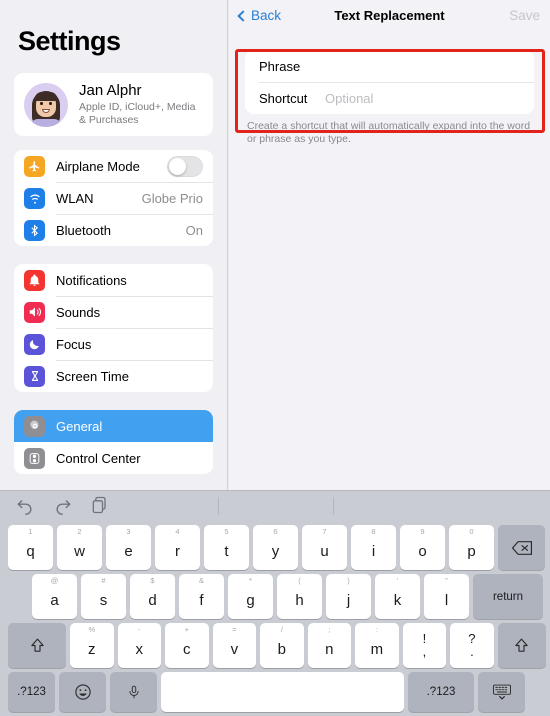 The image size is (550, 716). I want to click on key-main-label: o, so click(422, 551).